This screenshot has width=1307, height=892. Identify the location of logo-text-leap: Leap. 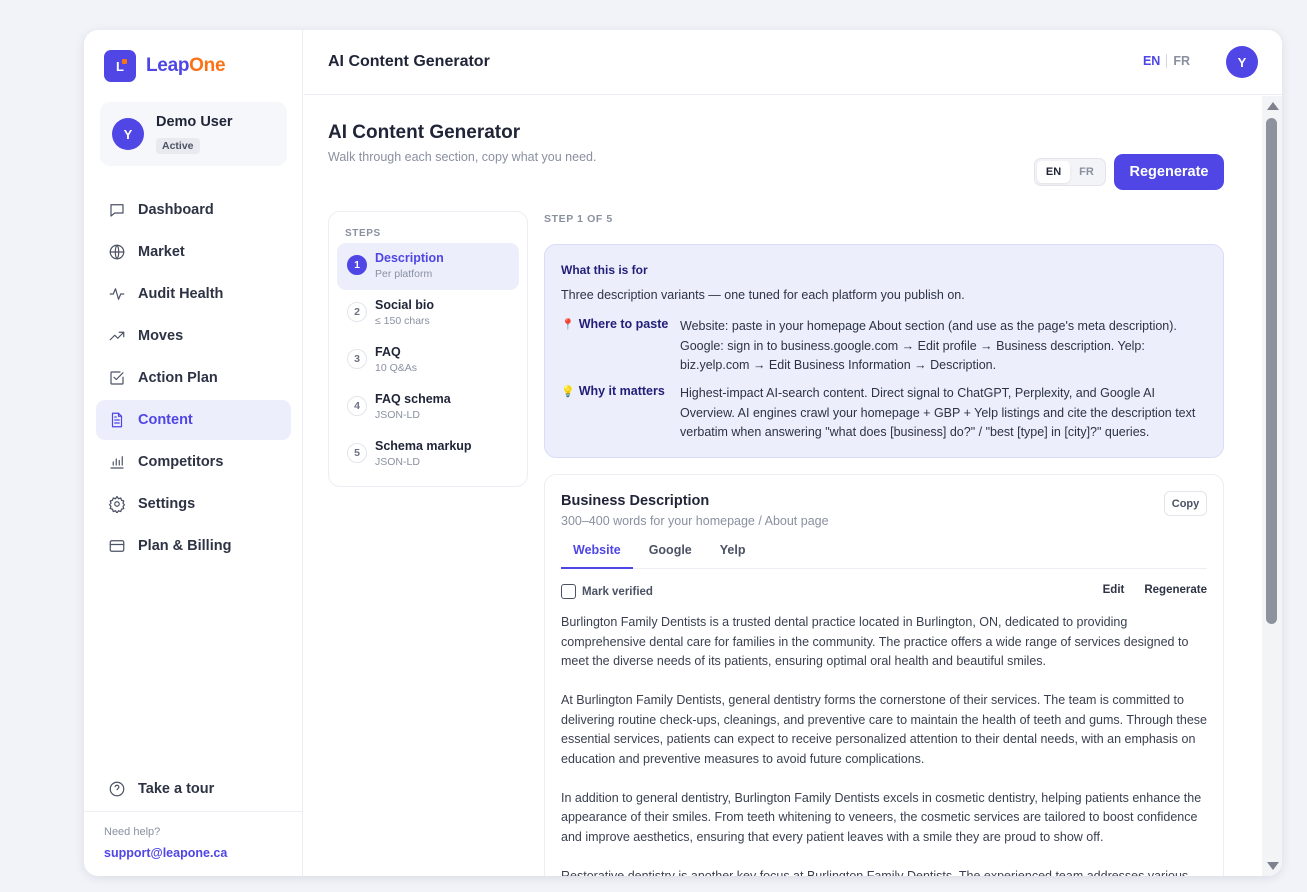
(168, 65).